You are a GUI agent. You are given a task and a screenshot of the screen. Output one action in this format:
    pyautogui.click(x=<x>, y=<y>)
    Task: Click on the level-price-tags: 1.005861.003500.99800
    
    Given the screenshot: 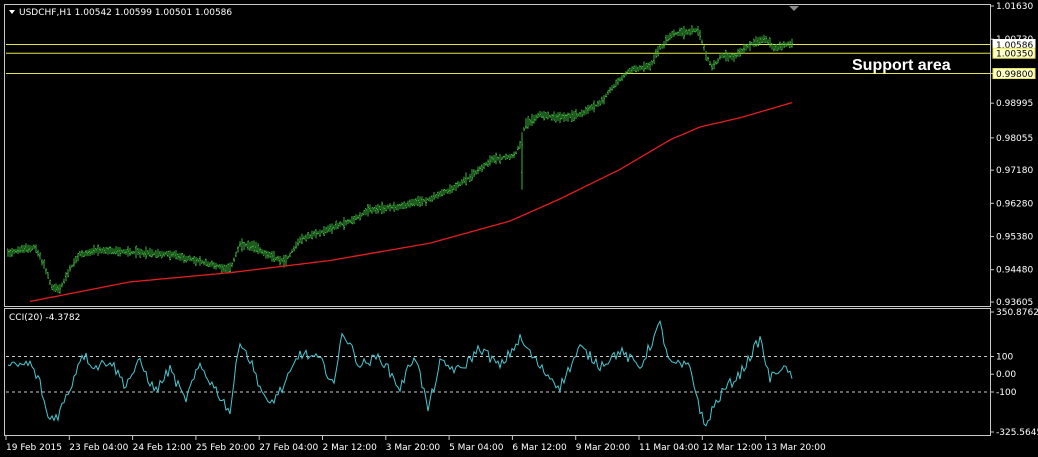 What is the action you would take?
    pyautogui.click(x=1014, y=59)
    